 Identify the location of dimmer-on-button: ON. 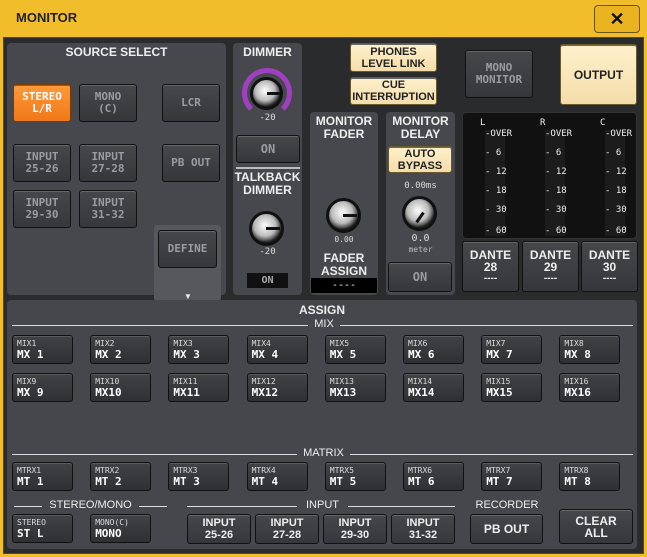
(268, 149).